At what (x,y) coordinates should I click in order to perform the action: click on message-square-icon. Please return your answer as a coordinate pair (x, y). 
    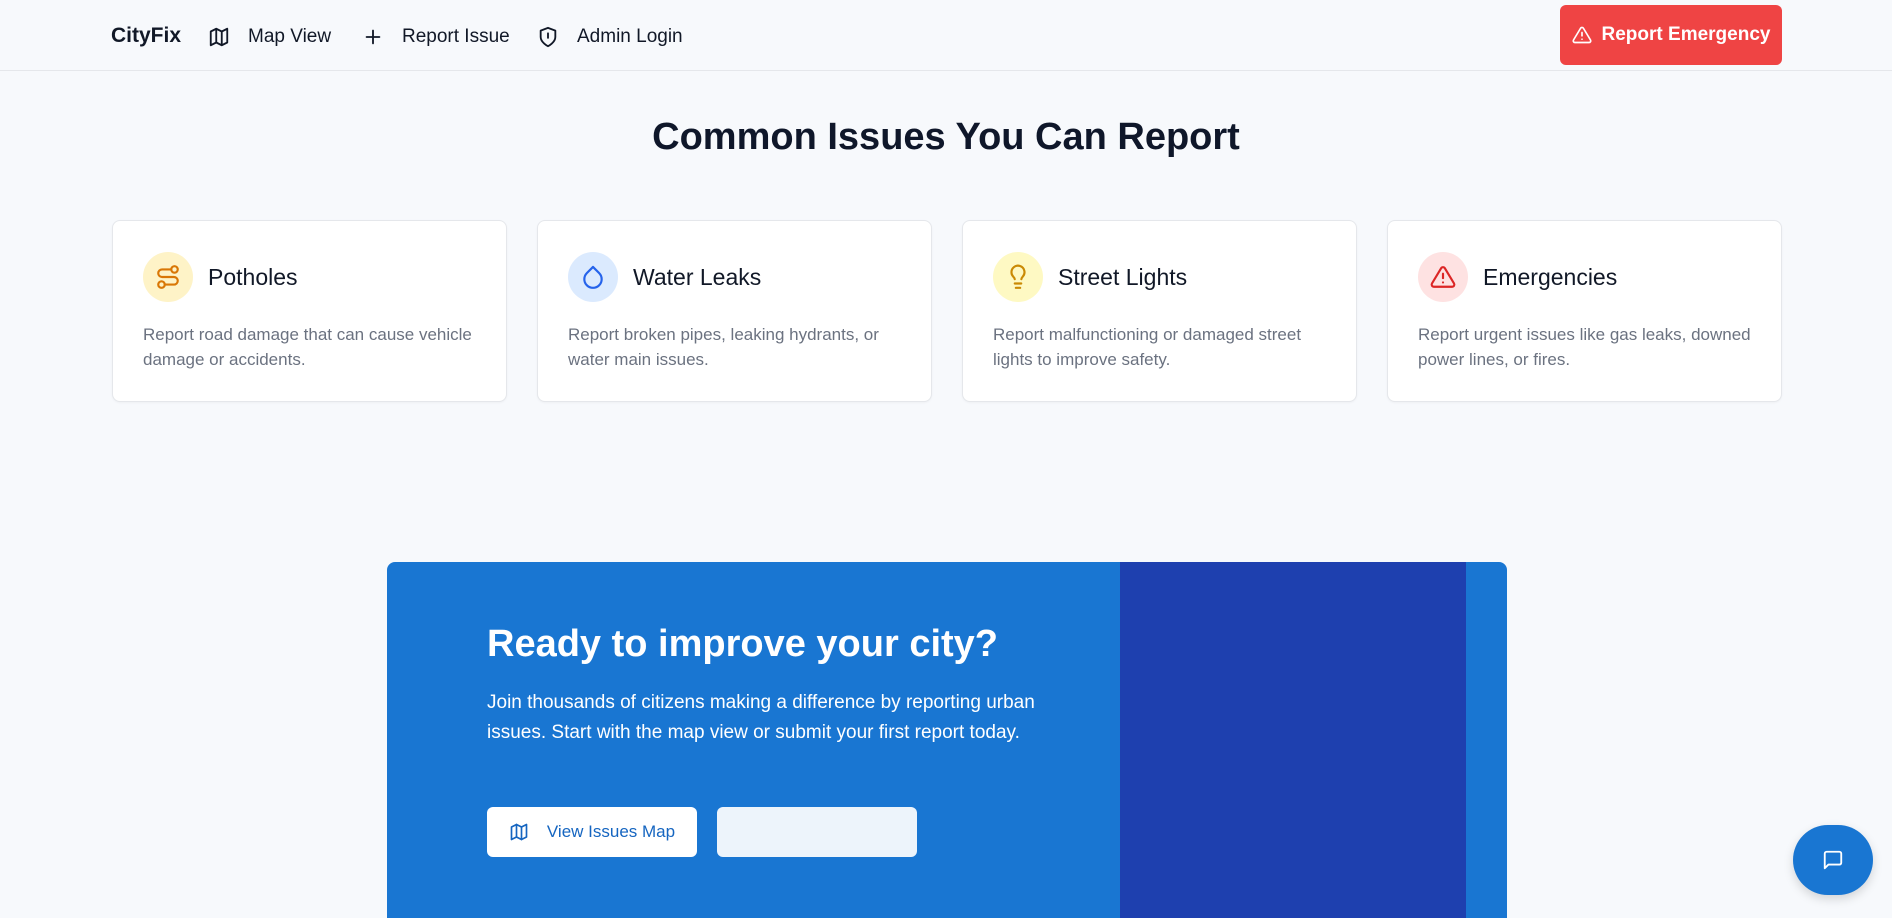
    Looking at the image, I should click on (1833, 860).